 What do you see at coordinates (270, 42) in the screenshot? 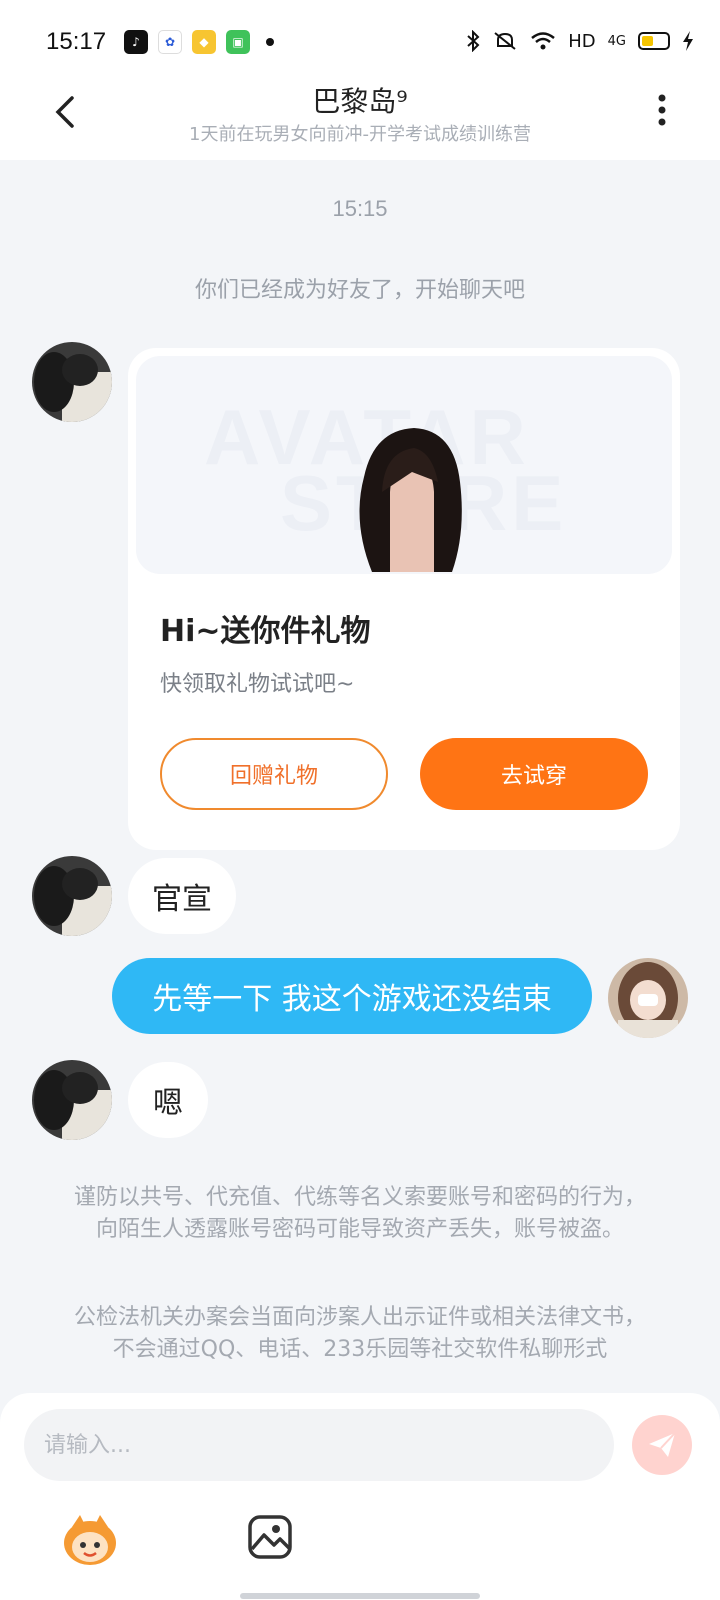
I see `more-notifications-dot` at bounding box center [270, 42].